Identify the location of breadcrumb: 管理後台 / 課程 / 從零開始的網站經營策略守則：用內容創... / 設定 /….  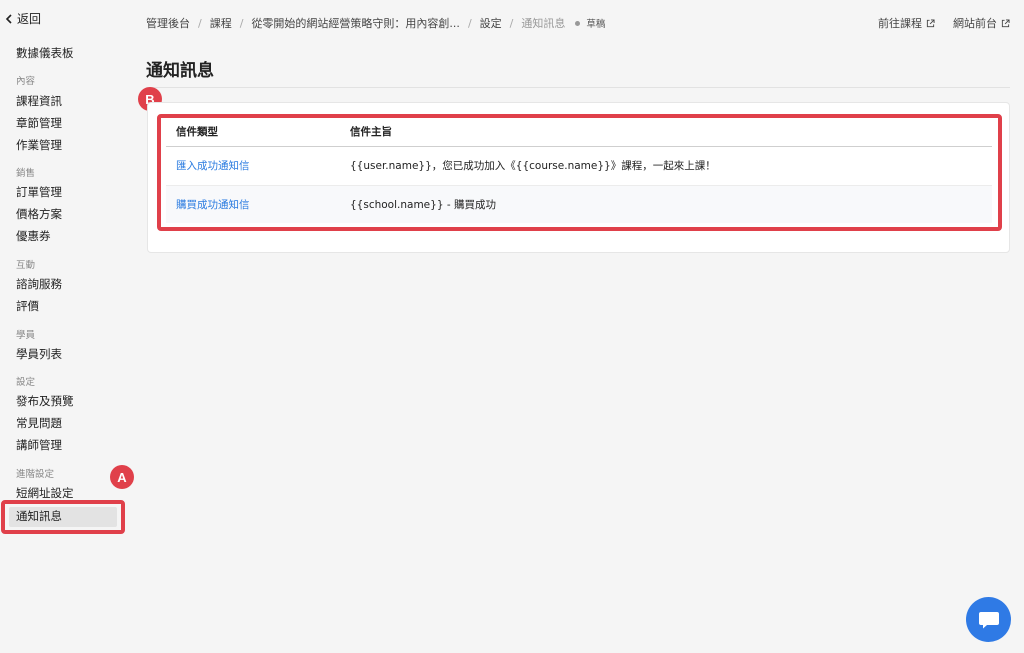
(375, 23).